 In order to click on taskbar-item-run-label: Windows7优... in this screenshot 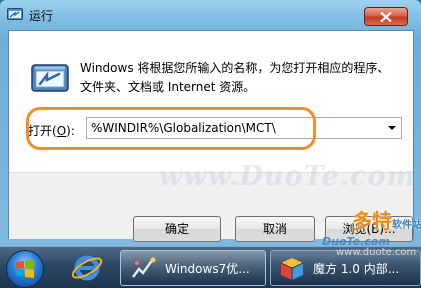, I will do `click(207, 269)`.